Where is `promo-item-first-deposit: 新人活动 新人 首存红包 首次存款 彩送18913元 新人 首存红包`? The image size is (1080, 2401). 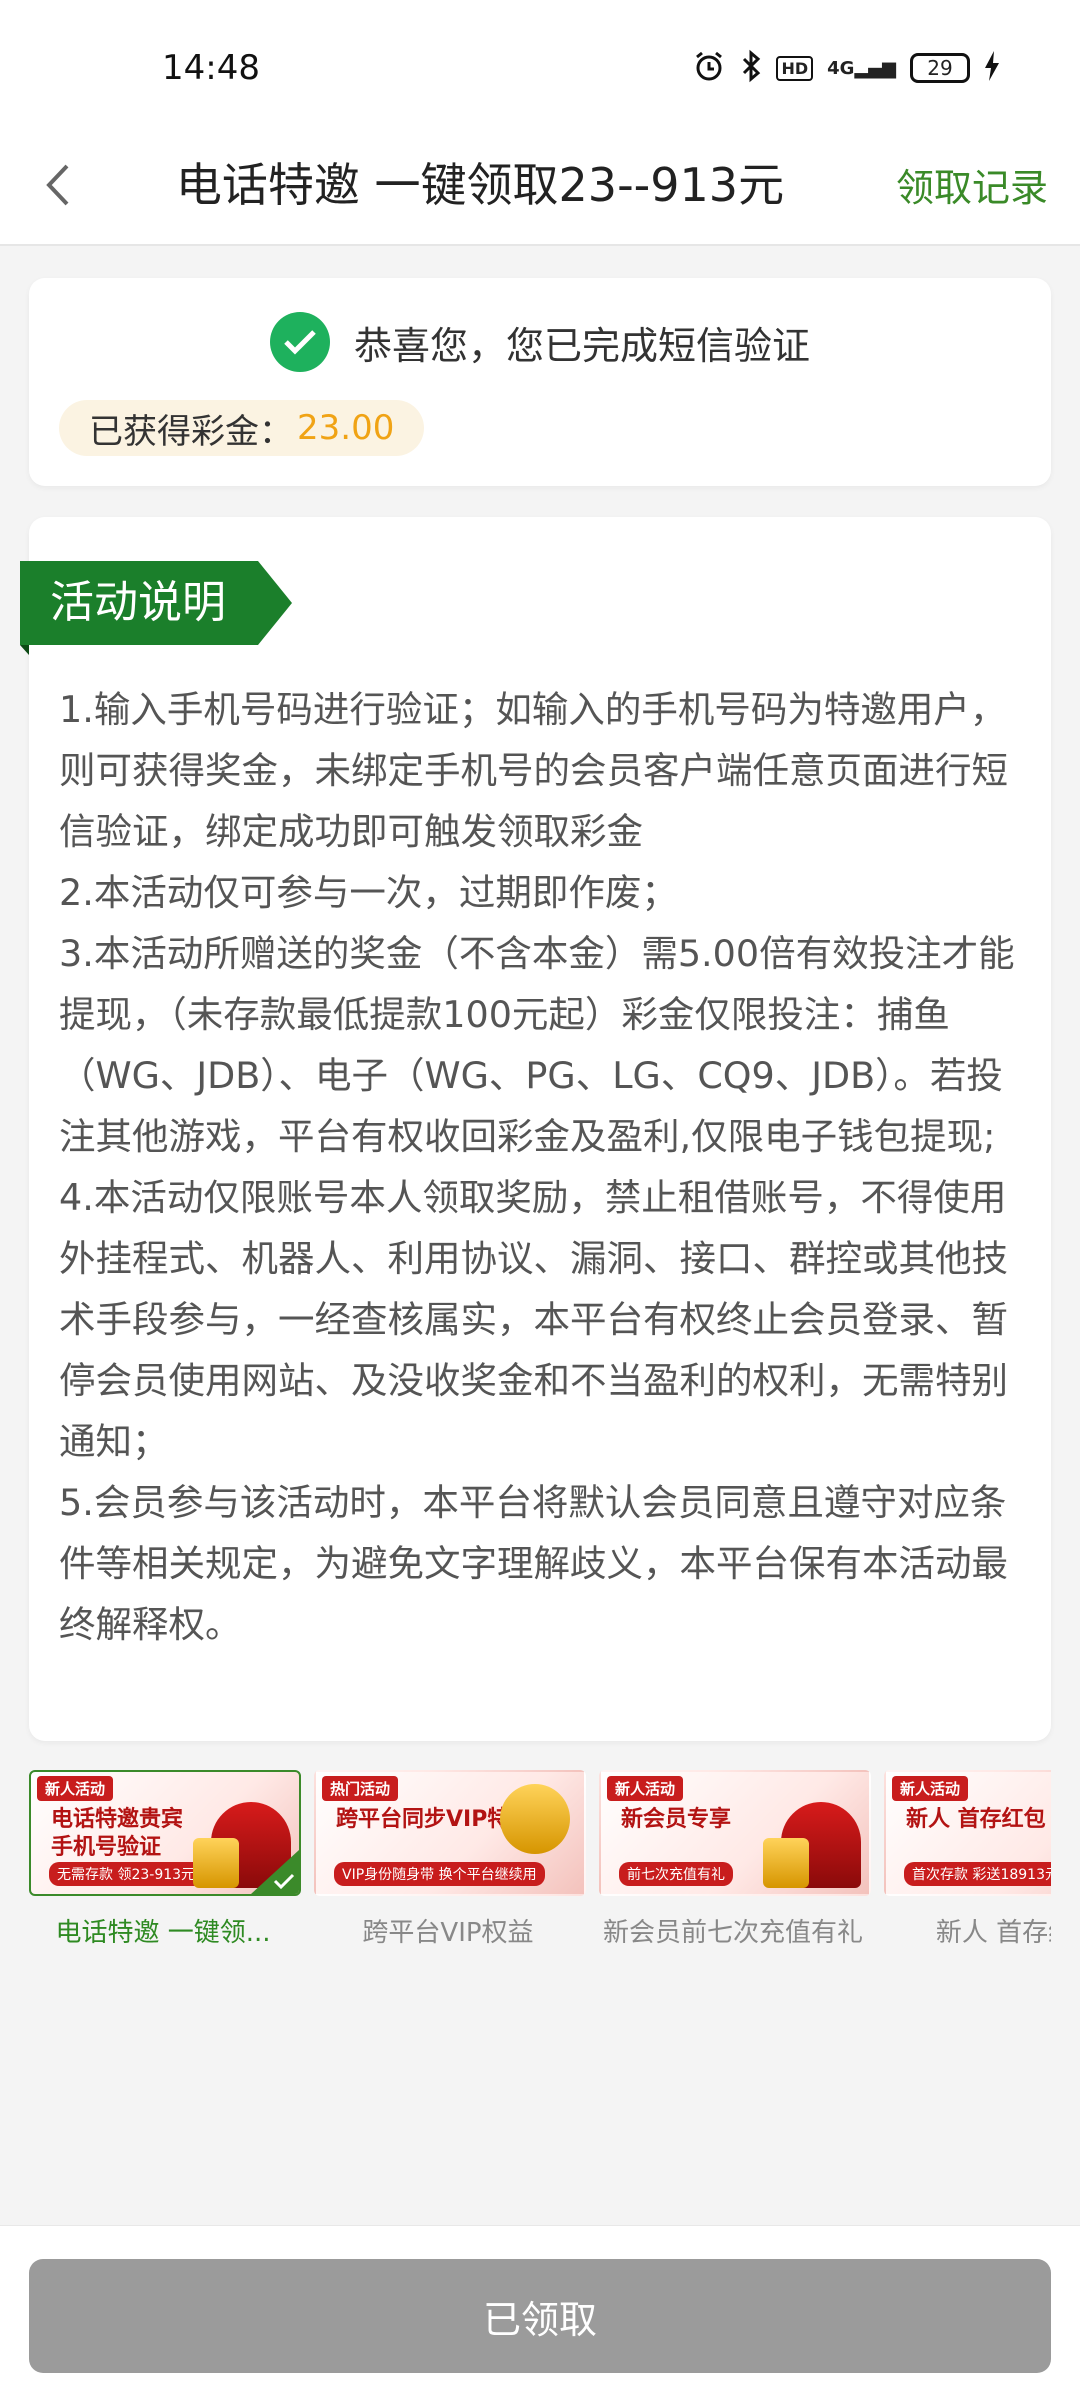 promo-item-first-deposit: 新人活动 新人 首存红包 首次存款 彩送18913元 新人 首存红包 is located at coordinates (967, 1859).